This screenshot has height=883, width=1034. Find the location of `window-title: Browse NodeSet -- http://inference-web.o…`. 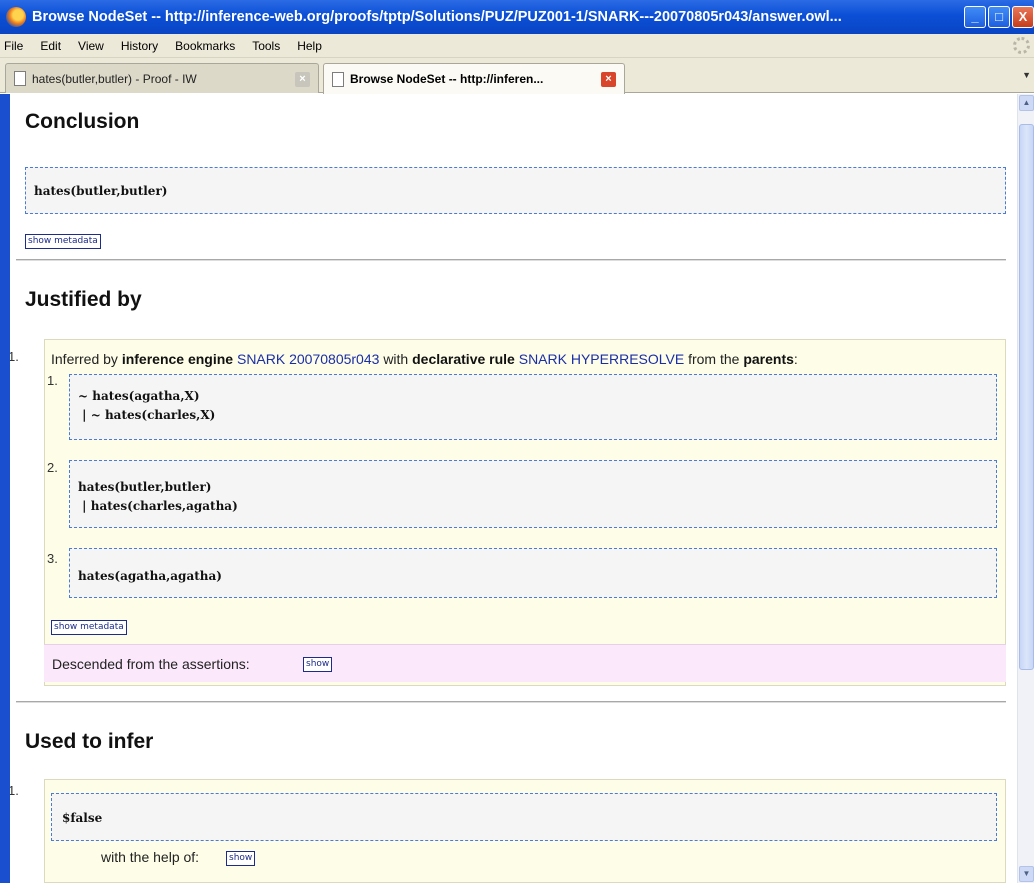

window-title: Browse NodeSet -- http://inference-web.o… is located at coordinates (437, 17).